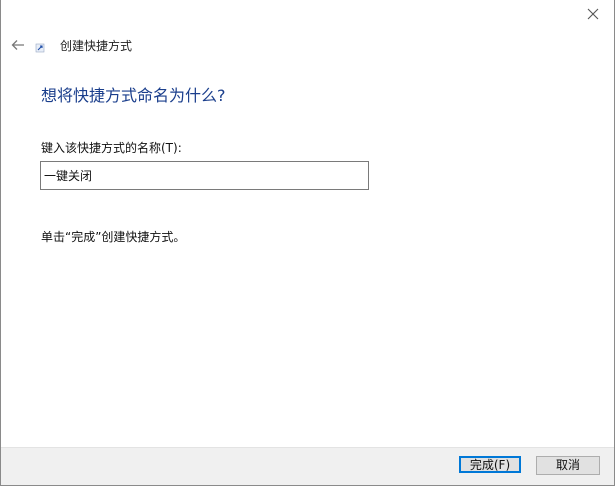 Image resolution: width=615 pixels, height=487 pixels. I want to click on shortcut-name-input, so click(204, 175).